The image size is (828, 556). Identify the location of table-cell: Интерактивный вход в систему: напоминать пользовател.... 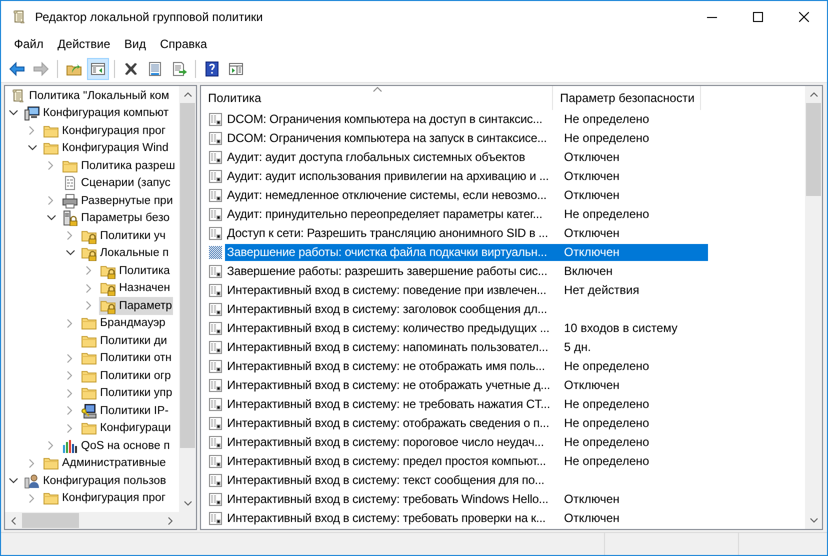
(391, 347).